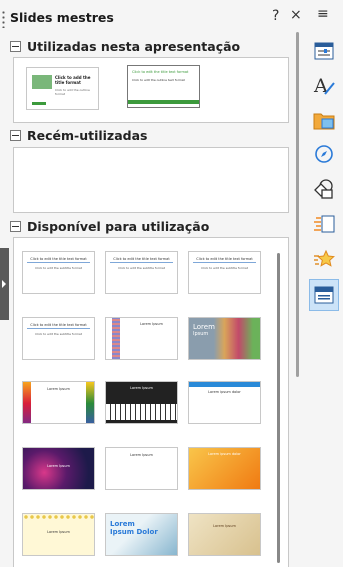 The image size is (343, 567). Describe the element at coordinates (151, 180) in the screenshot. I see `recent-masters-list` at that location.